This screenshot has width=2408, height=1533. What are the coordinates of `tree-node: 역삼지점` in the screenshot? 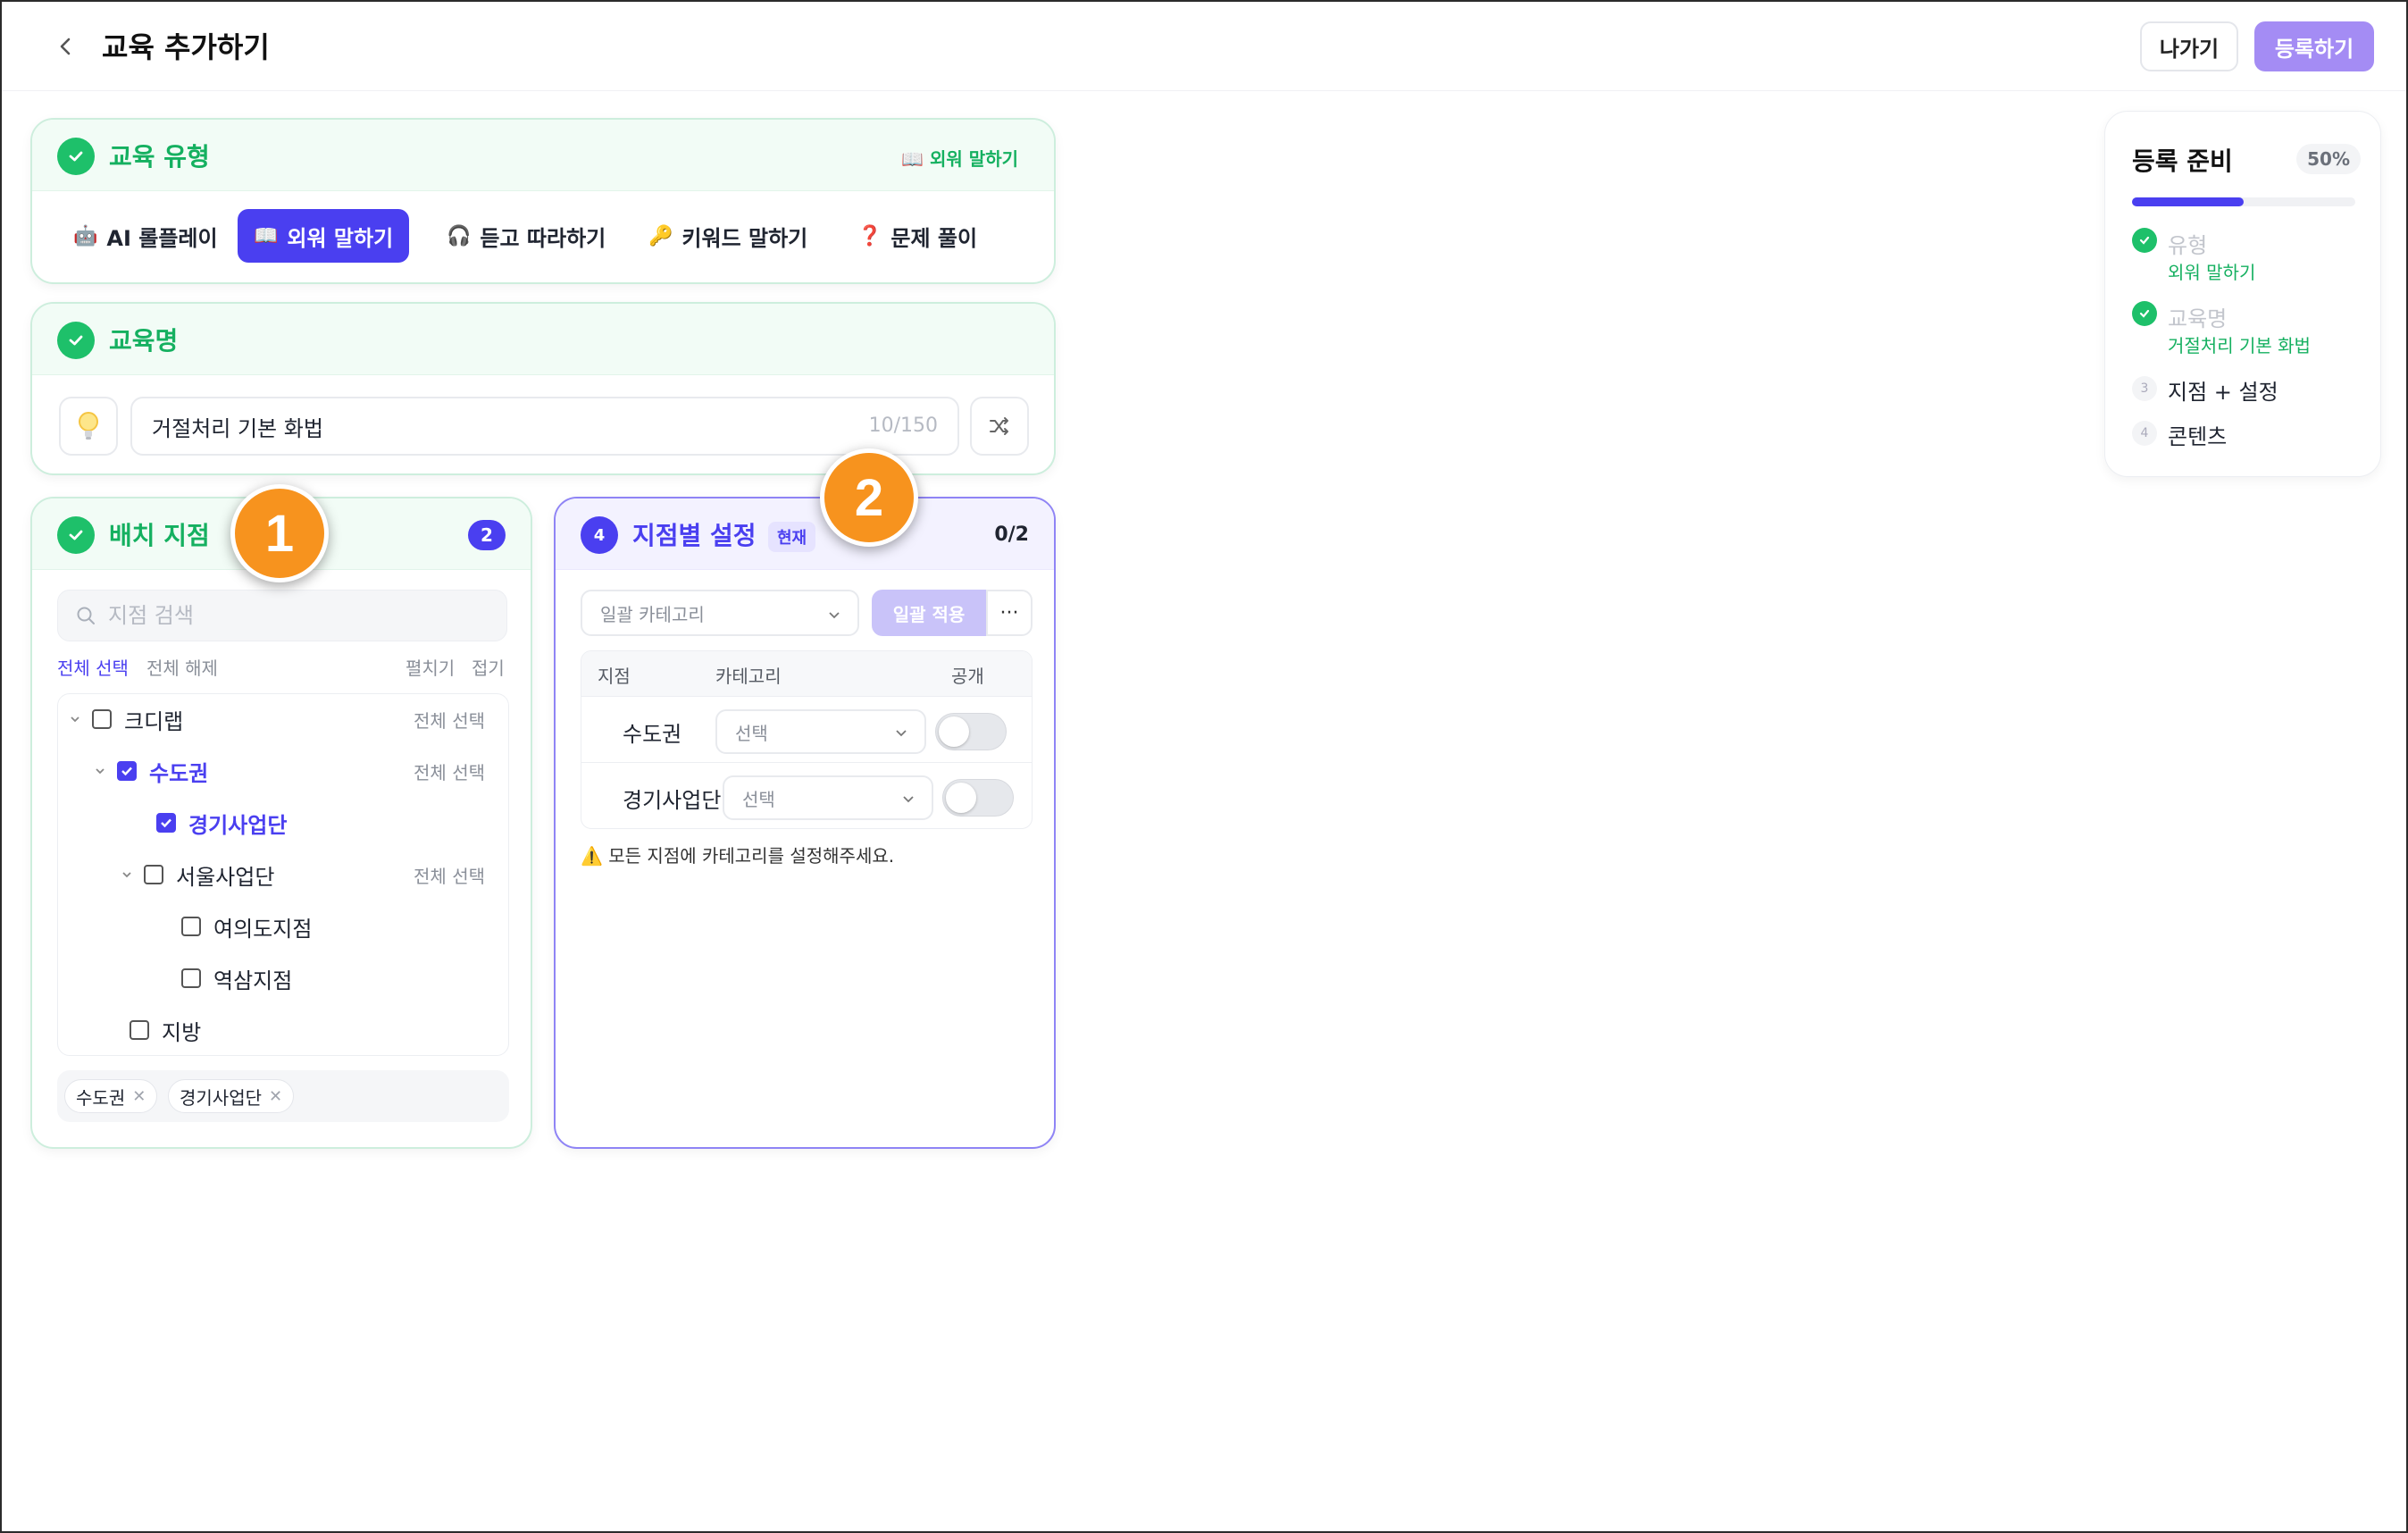 It's located at (341, 978).